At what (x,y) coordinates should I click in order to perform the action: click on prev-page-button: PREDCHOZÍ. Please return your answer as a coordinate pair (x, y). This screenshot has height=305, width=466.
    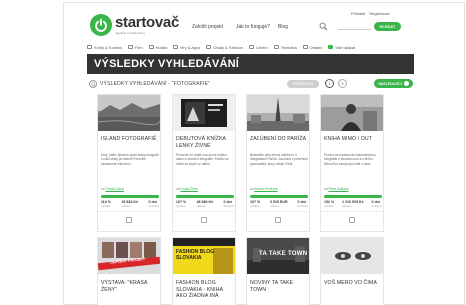
    Looking at the image, I should click on (303, 84).